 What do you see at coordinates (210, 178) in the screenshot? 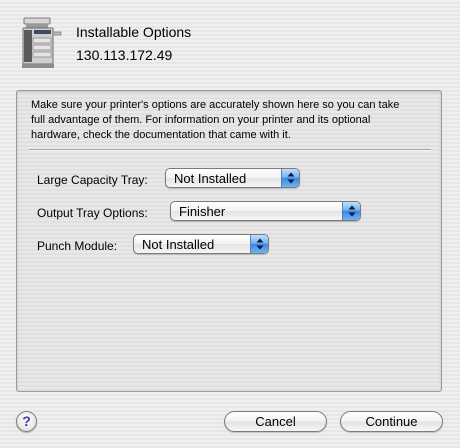
I see `large-capacity-tray-value: Not Installed` at bounding box center [210, 178].